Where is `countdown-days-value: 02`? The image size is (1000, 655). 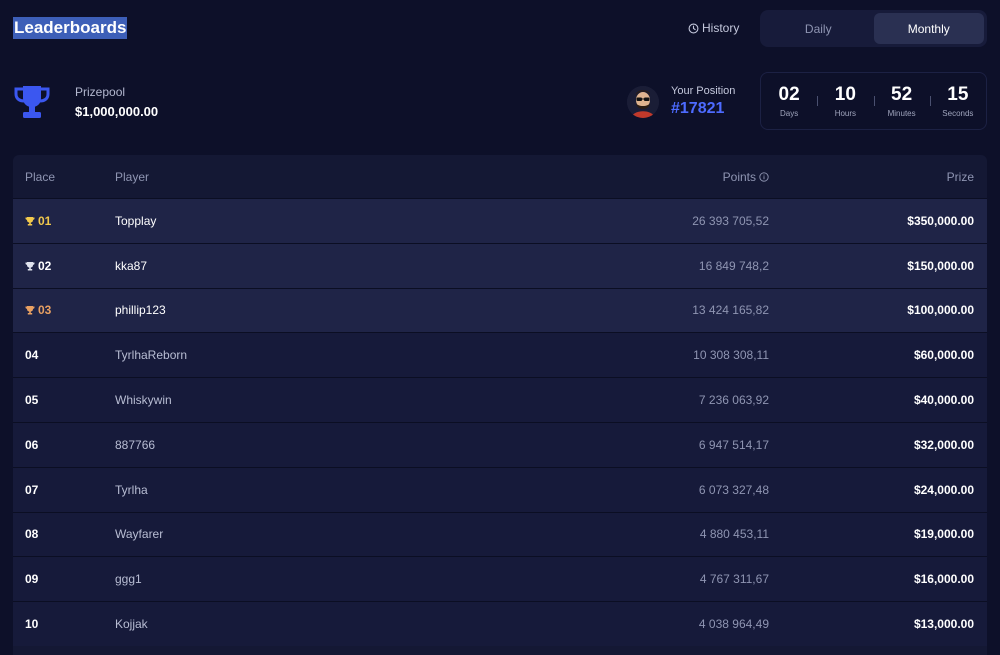 countdown-days-value: 02 is located at coordinates (789, 94).